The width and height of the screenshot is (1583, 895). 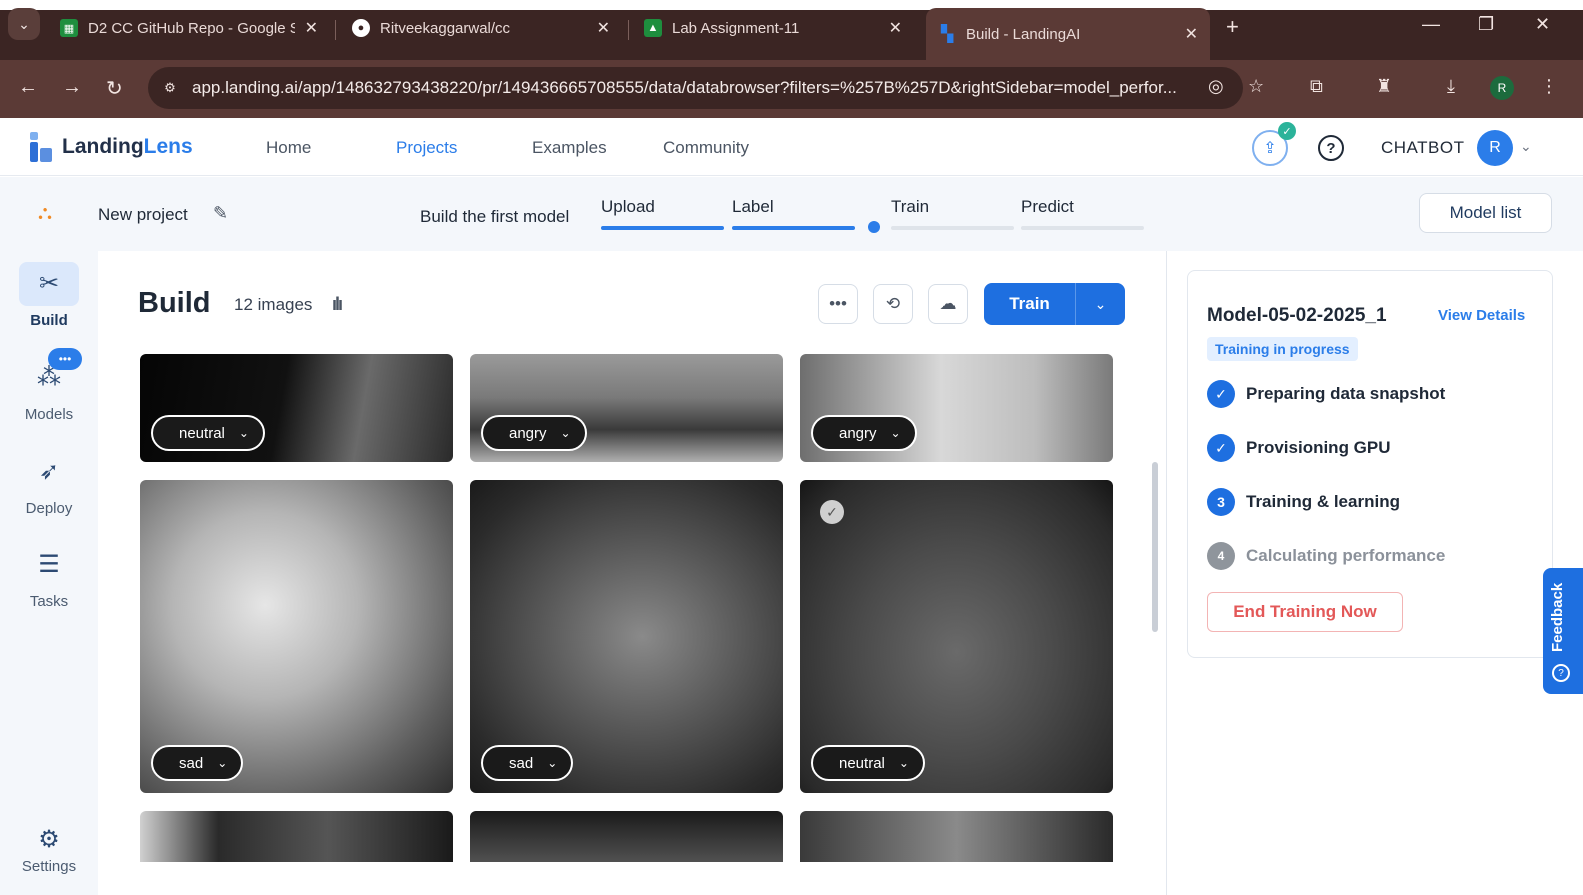 I want to click on model-name: Model-05-02-2025_1, so click(x=1297, y=315).